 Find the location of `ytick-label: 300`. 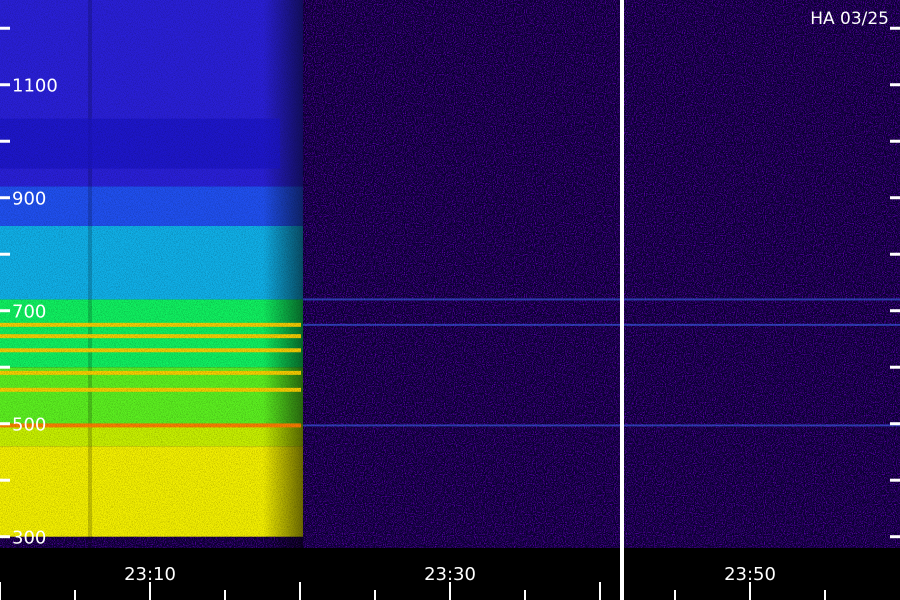

ytick-label: 300 is located at coordinates (29, 538).